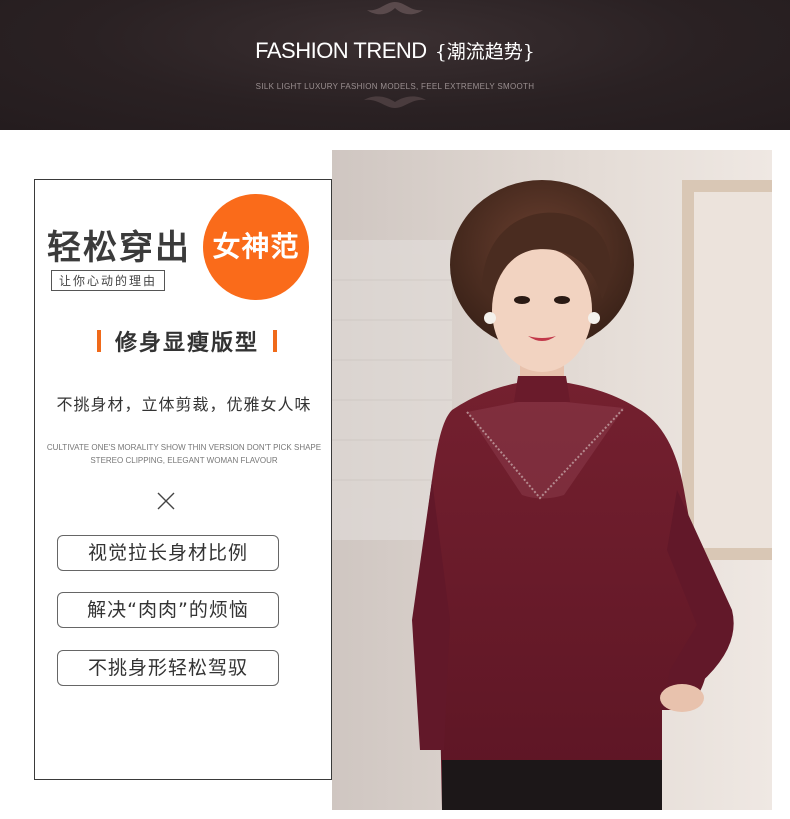 The height and width of the screenshot is (819, 790). Describe the element at coordinates (184, 404) in the screenshot. I see `description: 不挑身材，立体剪裁，优雅女人味` at that location.